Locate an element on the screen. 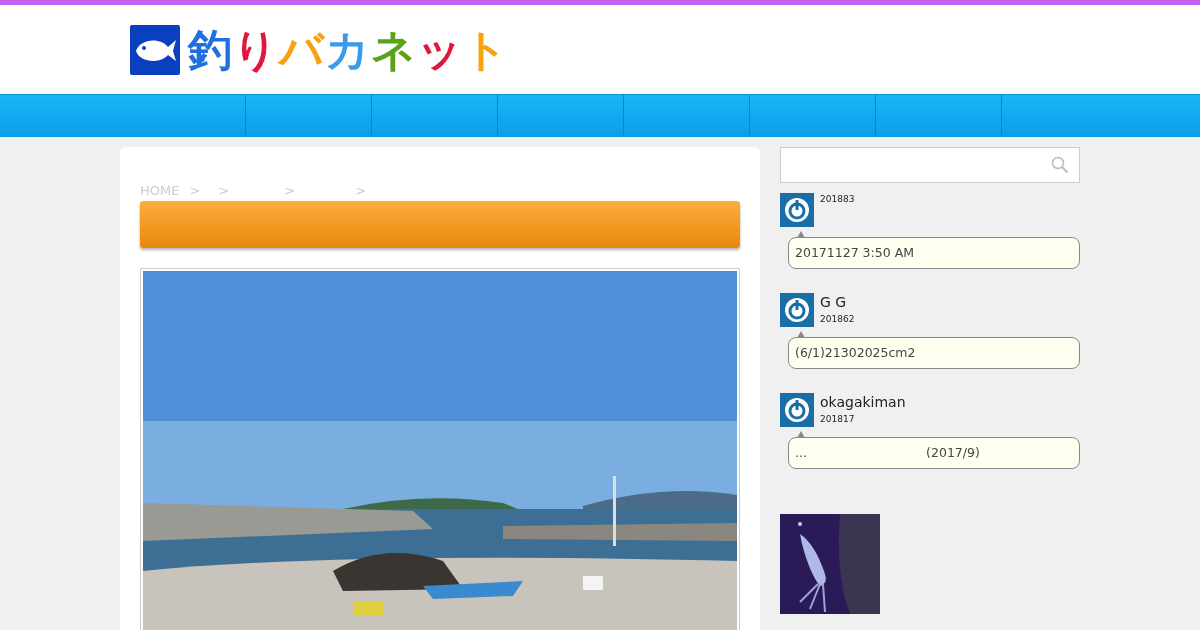 This screenshot has width=1200, height=630. comment-bubble: (6/1)21302025cm2 is located at coordinates (934, 353).